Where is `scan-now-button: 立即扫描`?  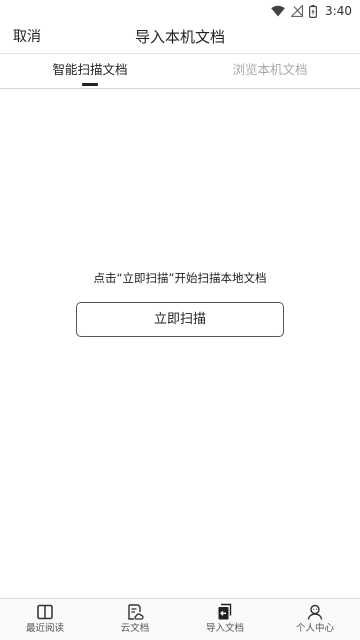
scan-now-button: 立即扫描 is located at coordinates (180, 319).